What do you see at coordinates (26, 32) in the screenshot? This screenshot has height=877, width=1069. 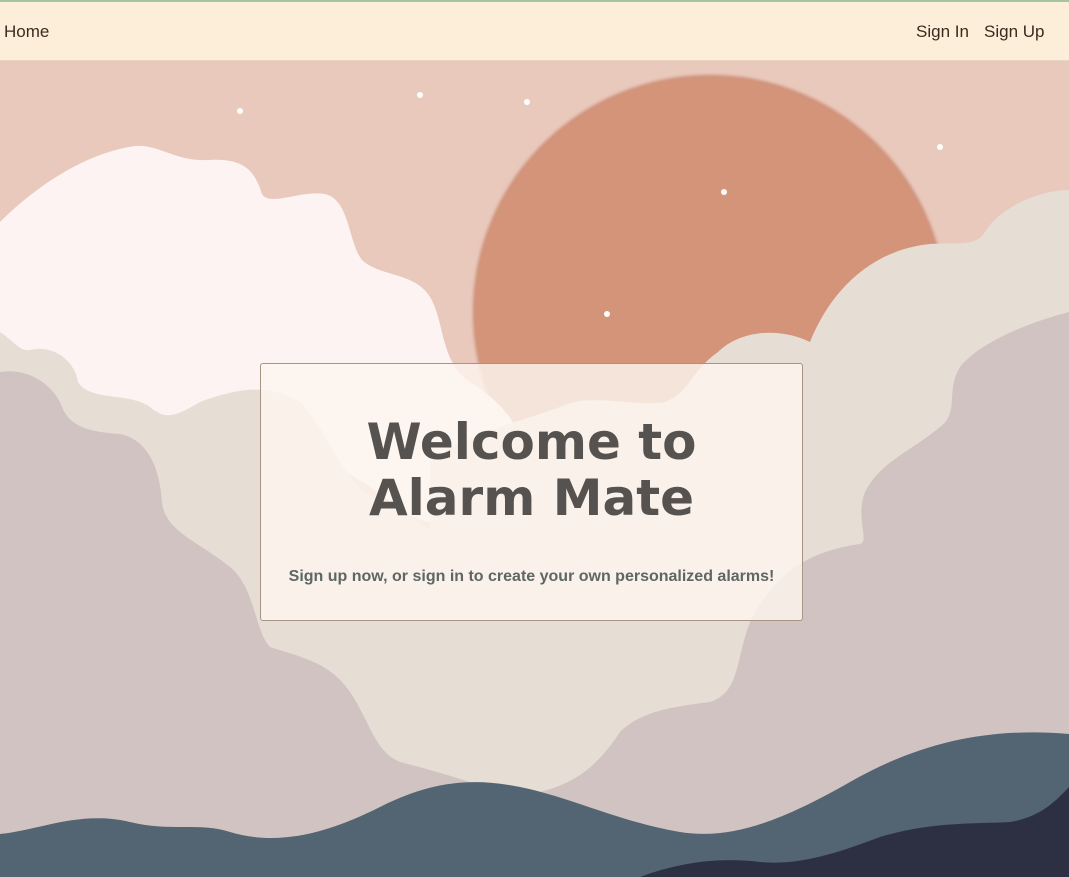 I see `nav-home-link: Home` at bounding box center [26, 32].